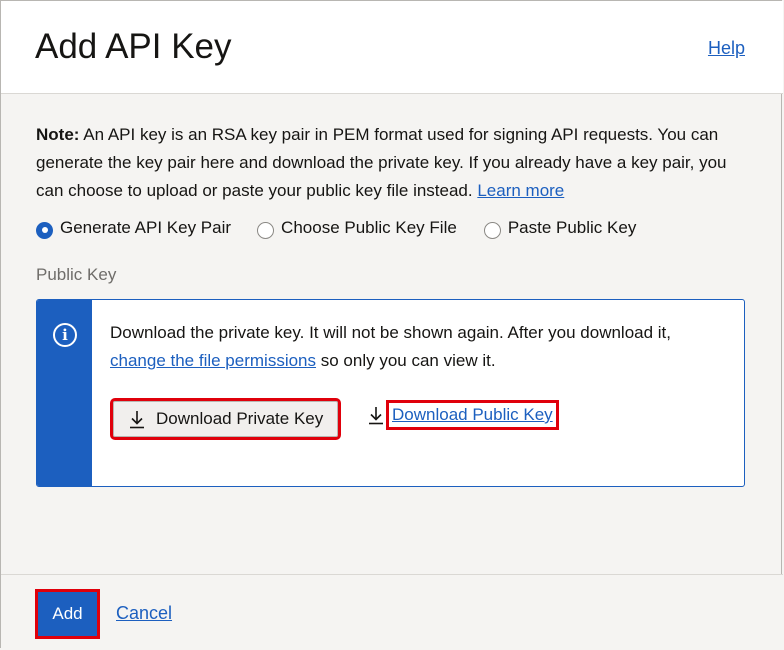  Describe the element at coordinates (406, 360) in the screenshot. I see `info-text-after: so only you can view it.` at that location.